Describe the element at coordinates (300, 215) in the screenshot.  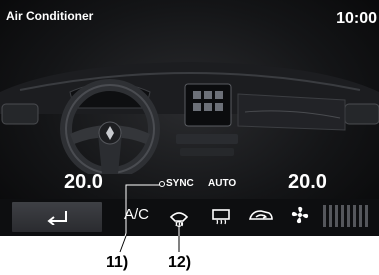
I see `fan-icon` at that location.